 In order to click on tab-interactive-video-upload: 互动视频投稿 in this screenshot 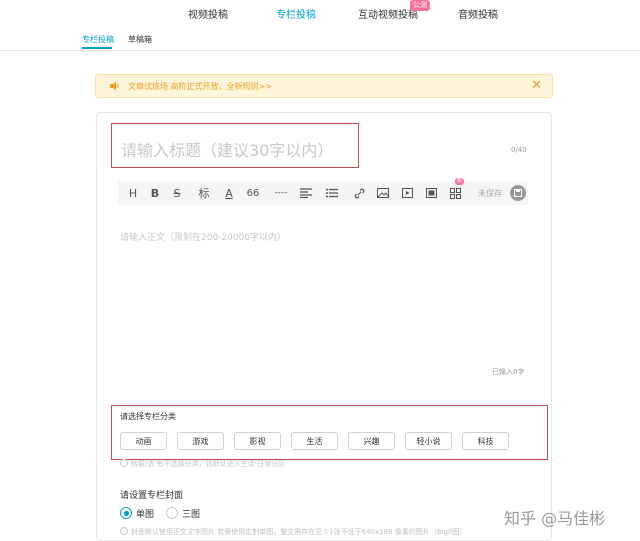, I will do `click(388, 13)`.